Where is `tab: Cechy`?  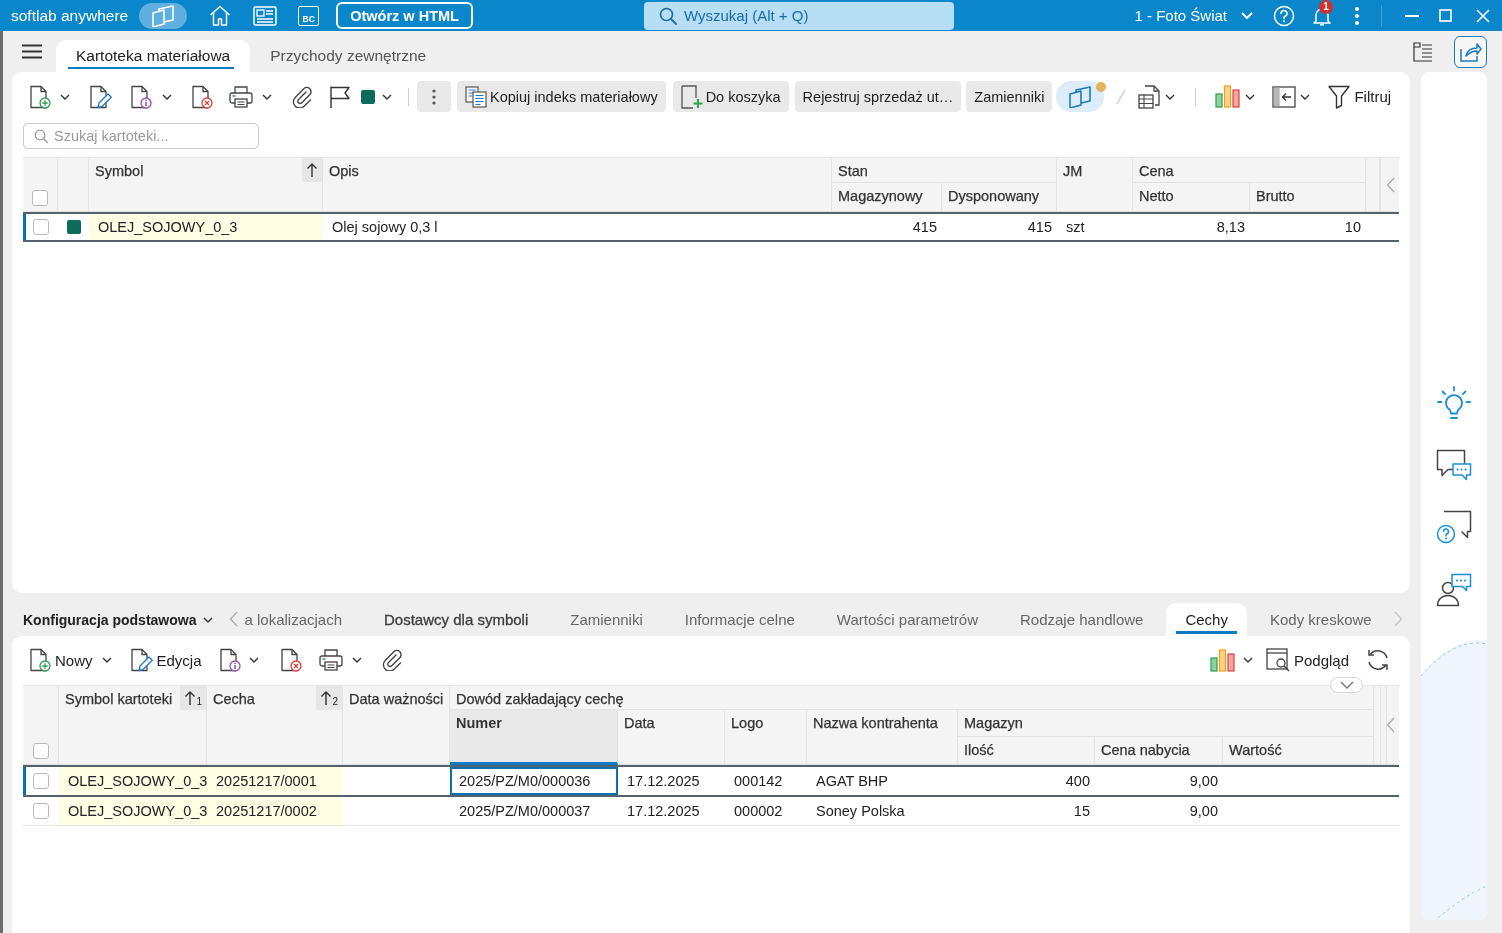 tab: Cechy is located at coordinates (1206, 619).